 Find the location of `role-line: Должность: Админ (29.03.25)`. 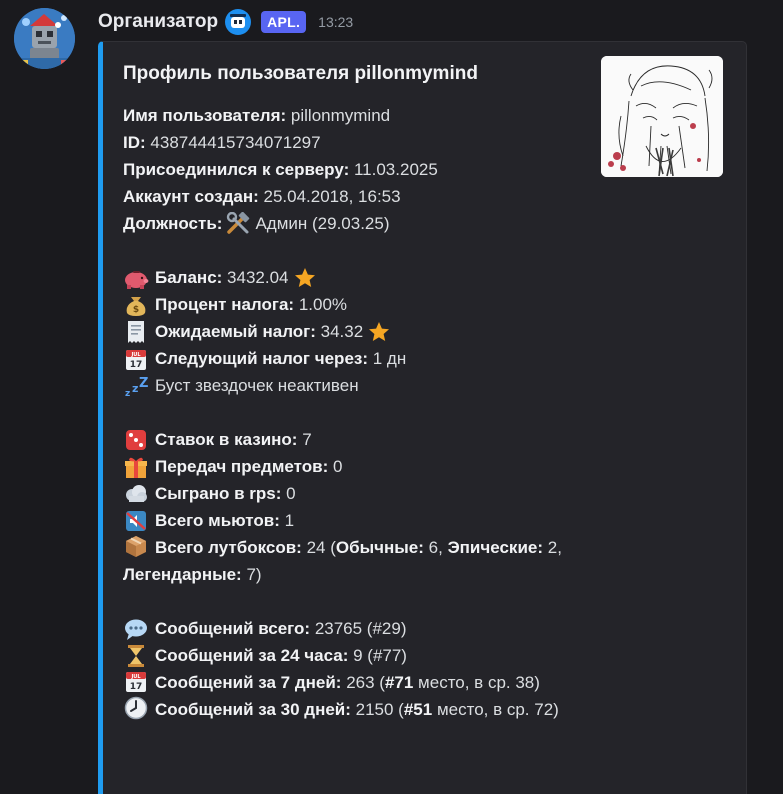

role-line: Должность: Админ (29.03.25) is located at coordinates (353, 223).